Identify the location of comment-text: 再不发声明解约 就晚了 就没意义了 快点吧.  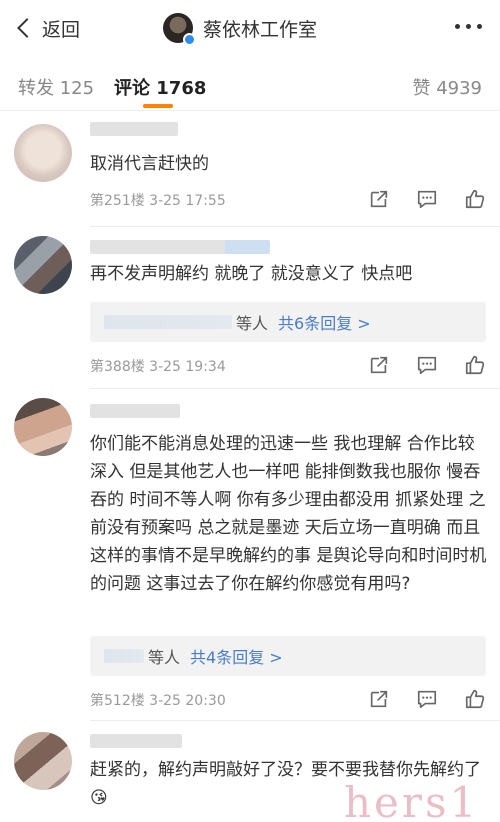
(251, 274).